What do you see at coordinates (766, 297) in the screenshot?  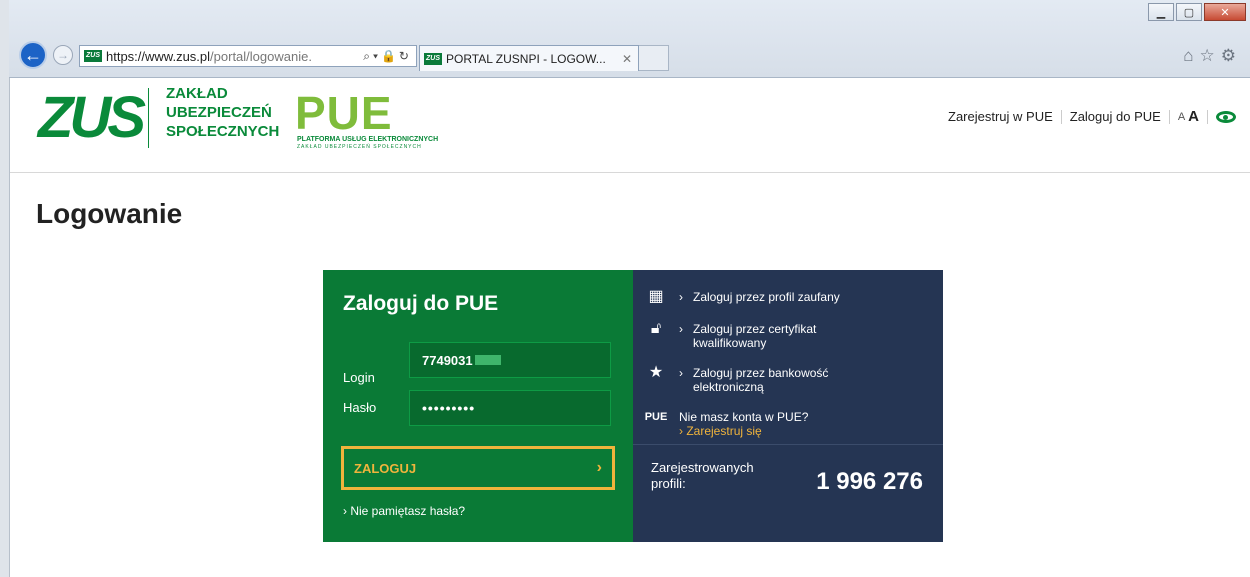 I see `trusted-profile-label: Zaloguj przez profil zaufany` at bounding box center [766, 297].